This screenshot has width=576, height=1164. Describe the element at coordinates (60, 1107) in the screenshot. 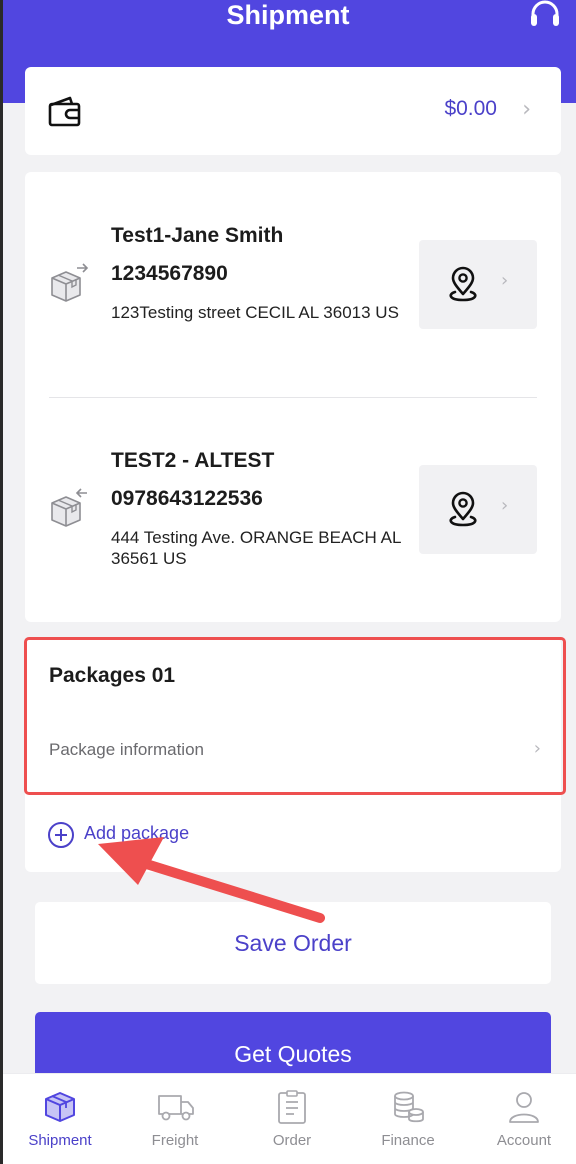

I see `box-icon` at that location.